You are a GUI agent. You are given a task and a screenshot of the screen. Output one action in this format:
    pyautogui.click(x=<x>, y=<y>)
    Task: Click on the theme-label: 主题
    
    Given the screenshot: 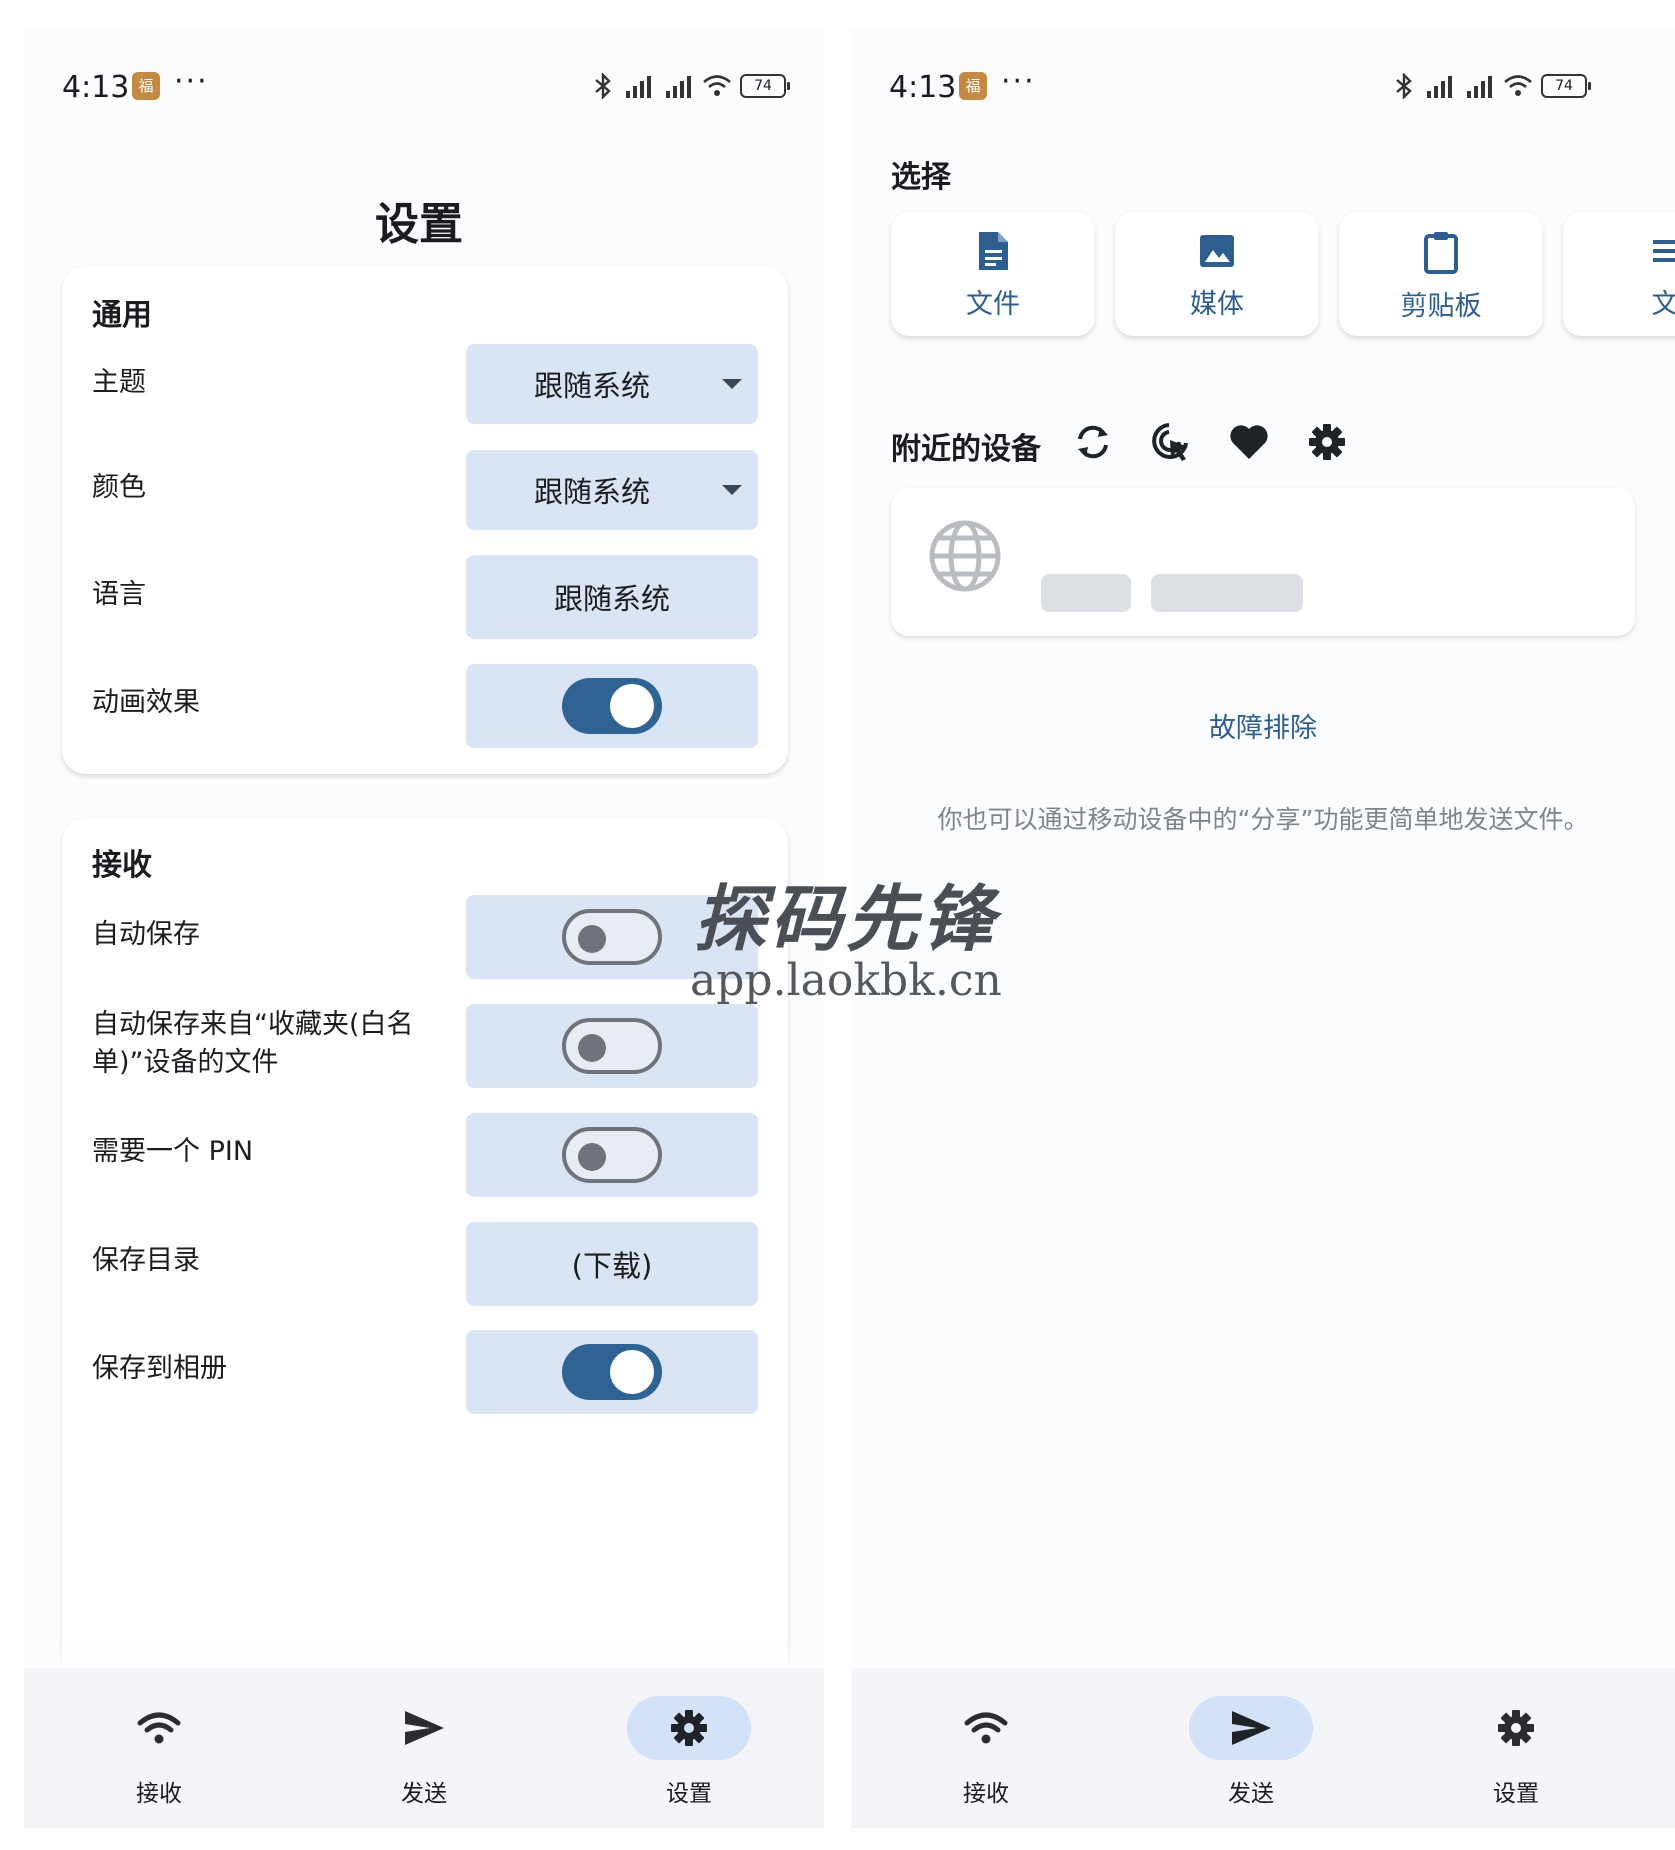 What is the action you would take?
    pyautogui.click(x=119, y=382)
    